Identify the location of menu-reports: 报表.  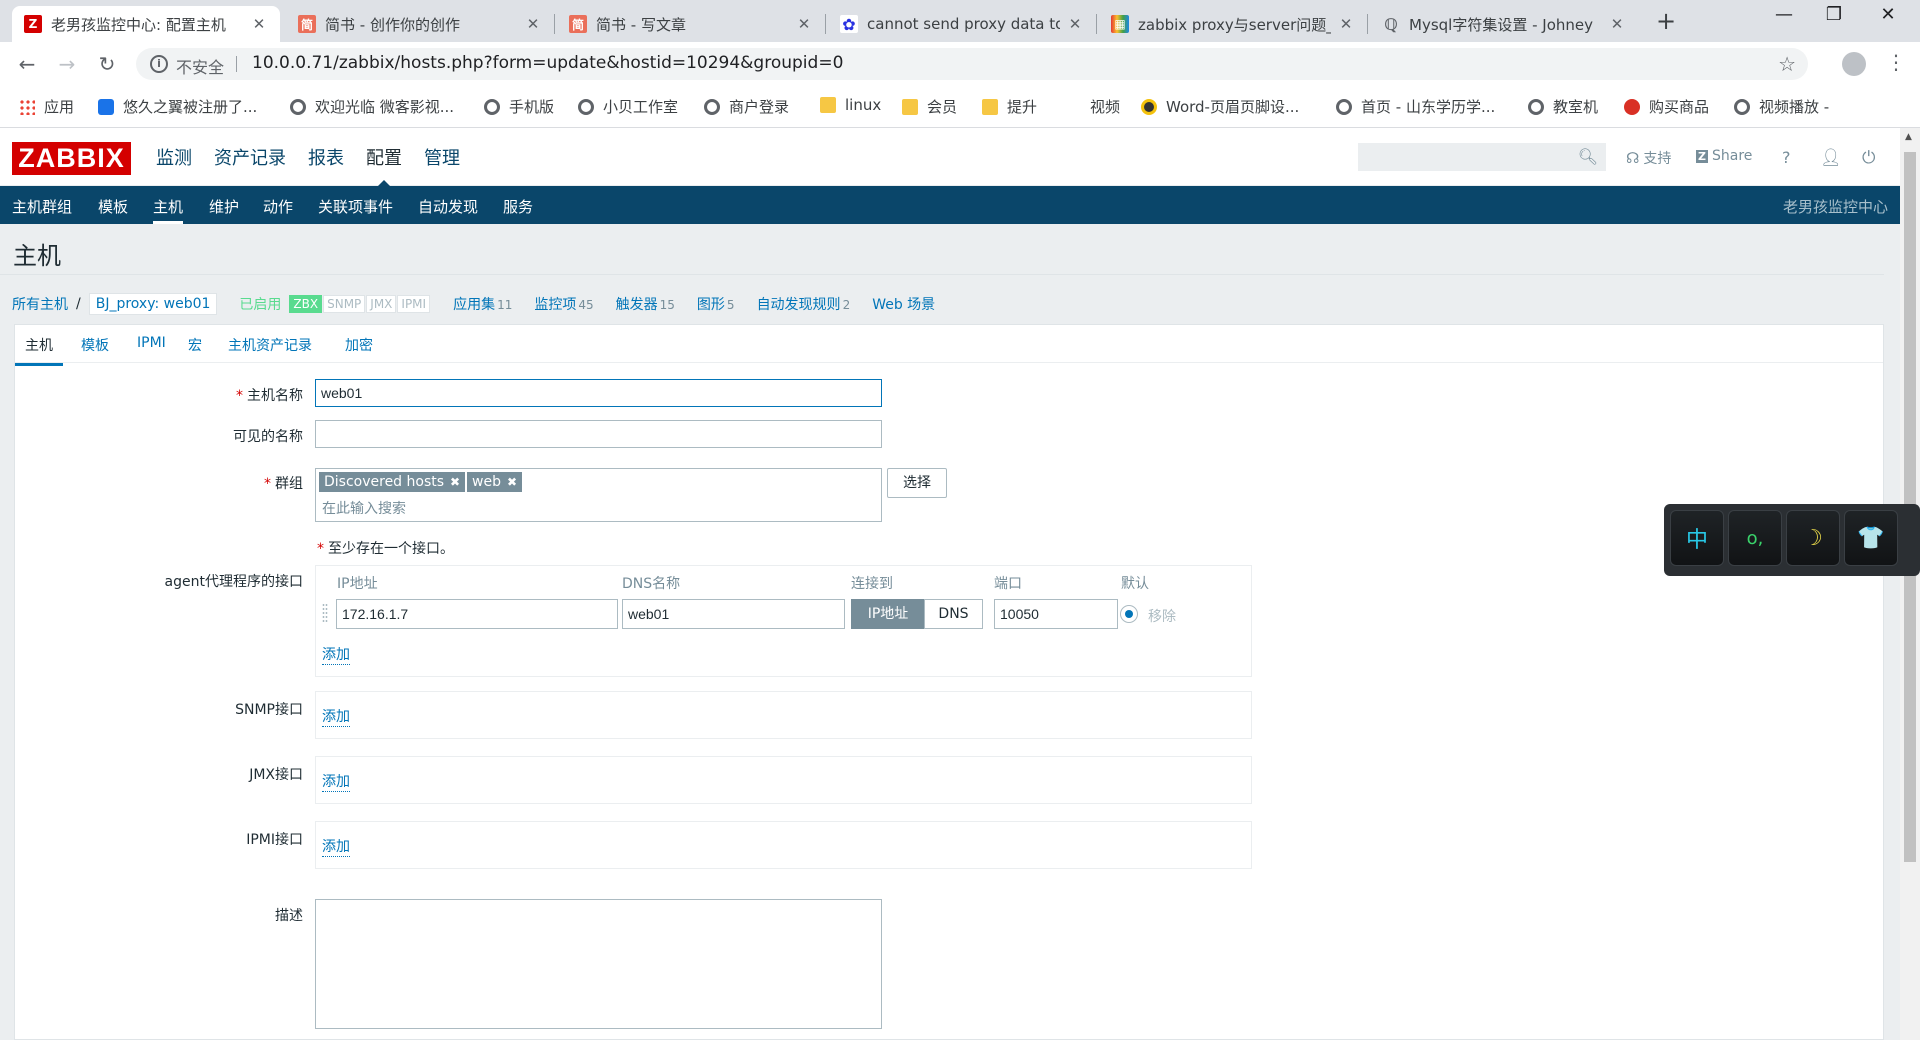
(326, 157).